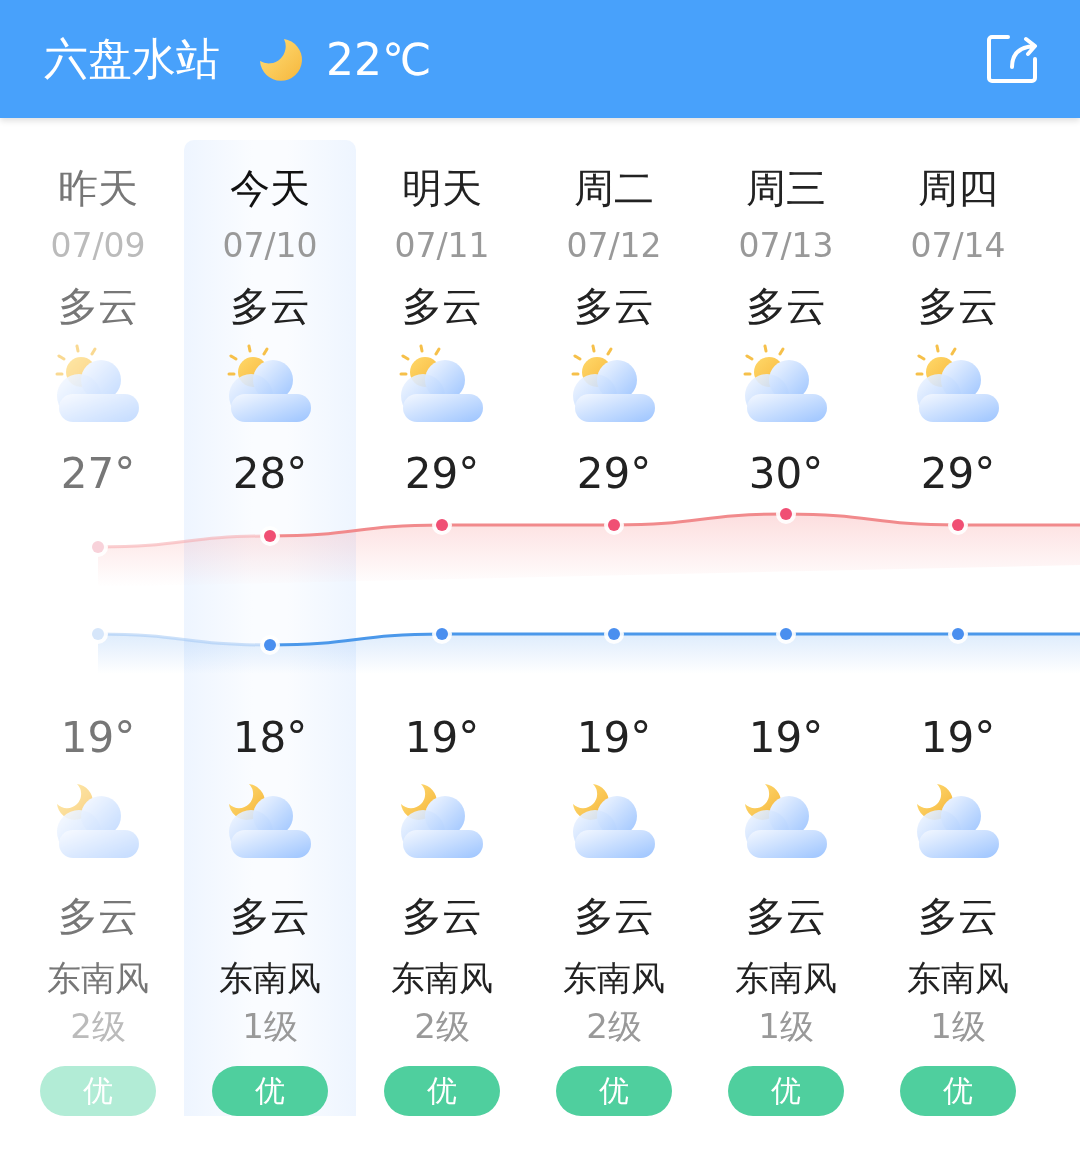 The height and width of the screenshot is (1171, 1080). What do you see at coordinates (270, 474) in the screenshot?
I see `high-temperature: 28°` at bounding box center [270, 474].